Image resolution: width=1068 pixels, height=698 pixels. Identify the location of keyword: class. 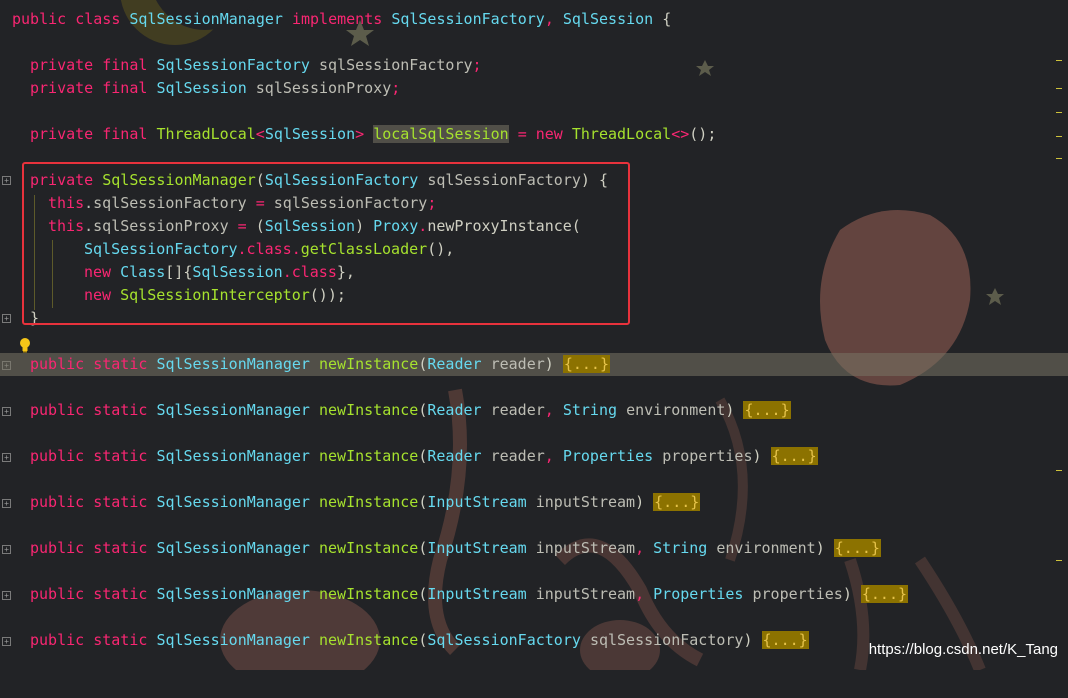
(98, 19).